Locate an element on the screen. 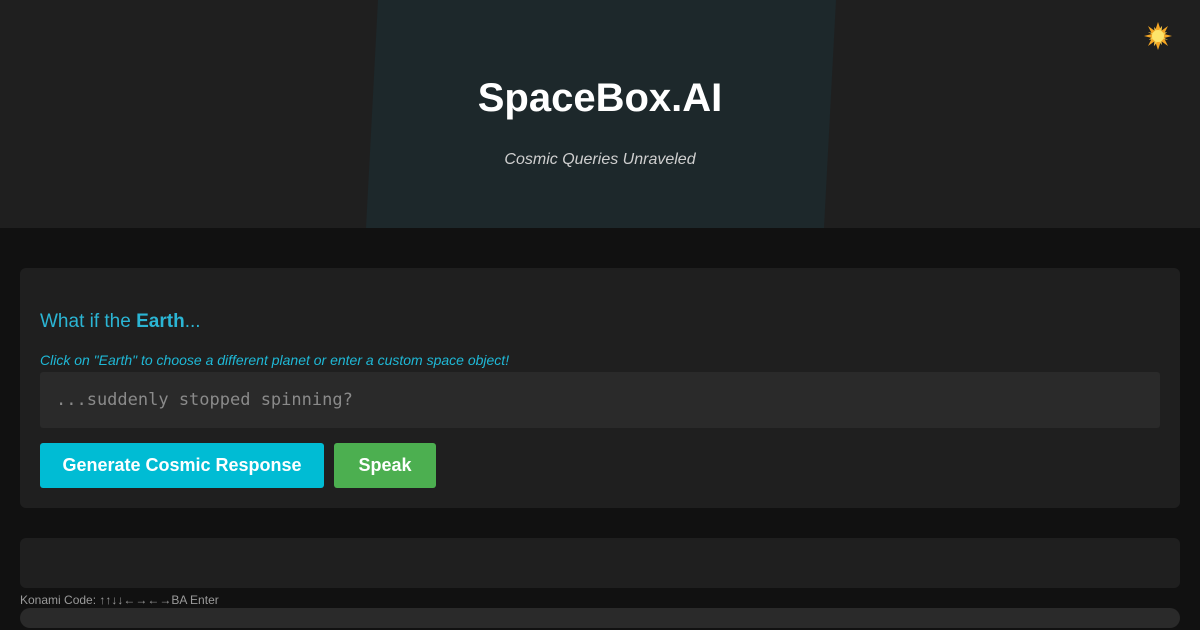 This screenshot has width=1200, height=630. konami-hint: Konami Code: ↑↑↓↓←→←→BA Enter is located at coordinates (119, 600).